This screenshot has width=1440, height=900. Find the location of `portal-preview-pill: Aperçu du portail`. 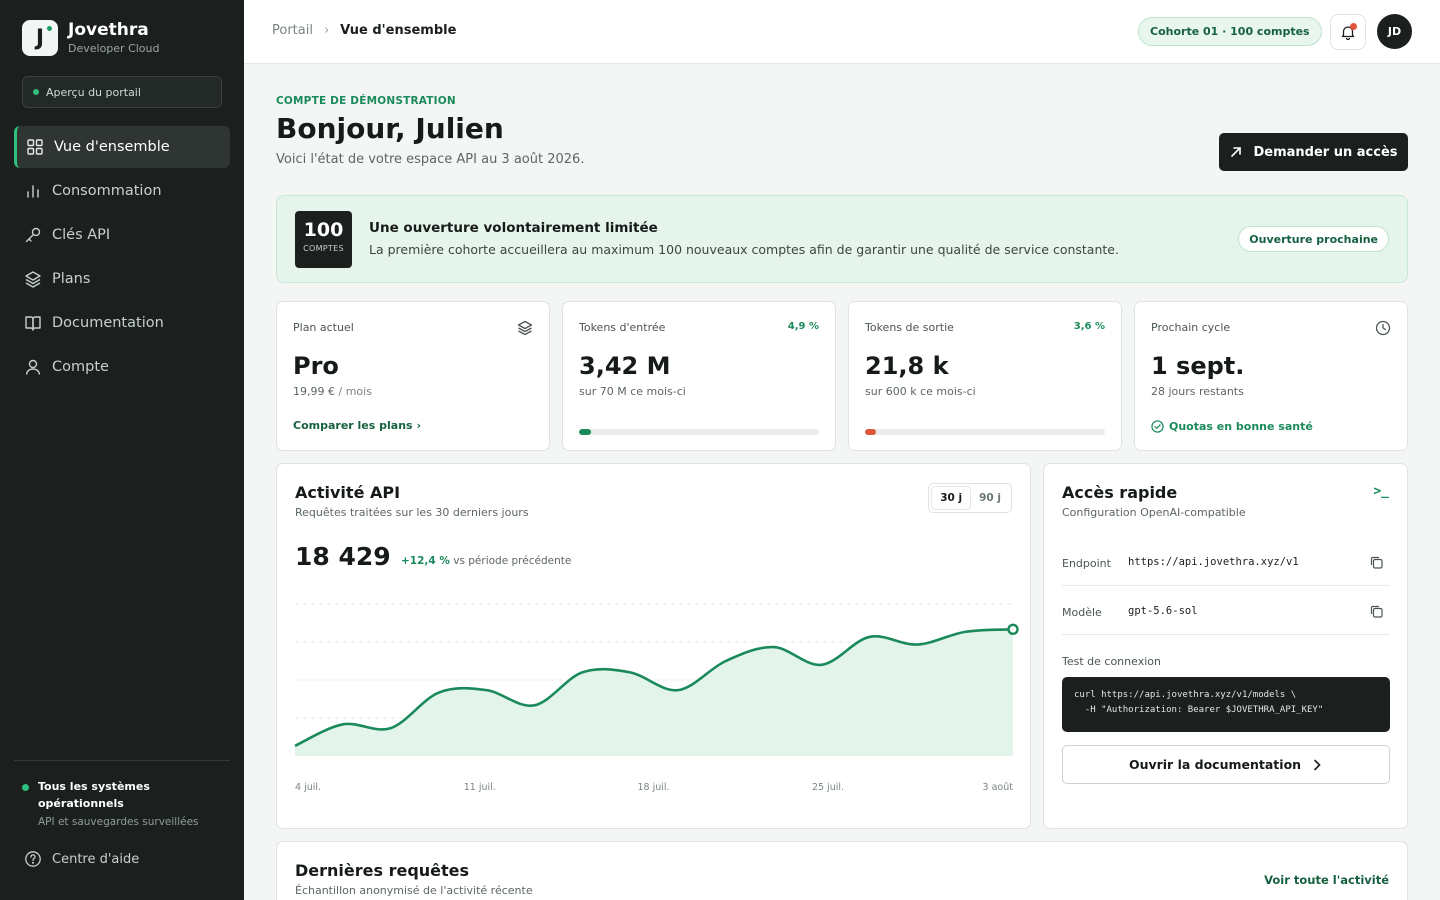

portal-preview-pill: Aperçu du portail is located at coordinates (122, 92).